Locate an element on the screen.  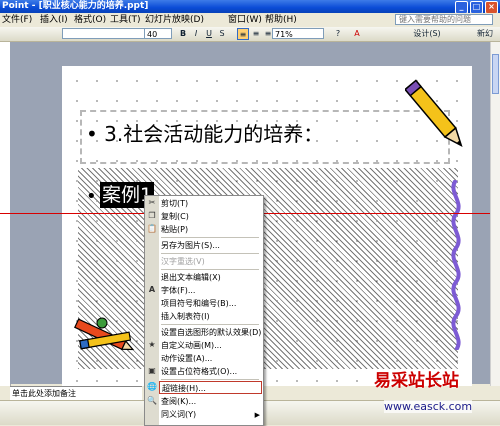
help-icon: ? is located at coordinates (338, 34).